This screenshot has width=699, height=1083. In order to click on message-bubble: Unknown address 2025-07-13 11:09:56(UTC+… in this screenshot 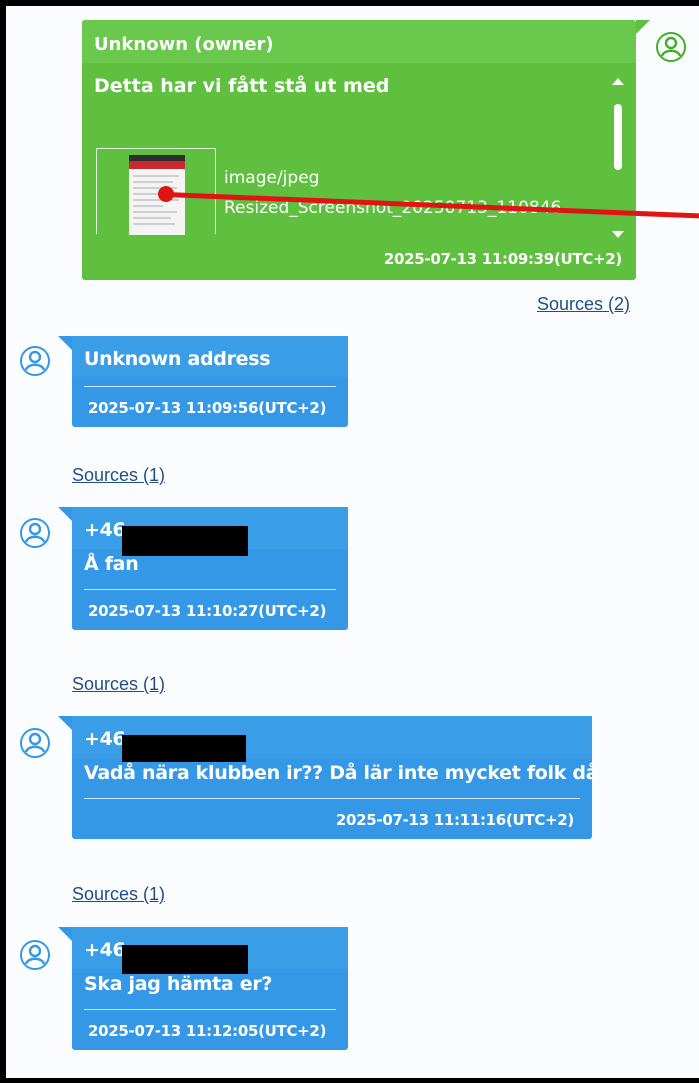, I will do `click(203, 381)`.